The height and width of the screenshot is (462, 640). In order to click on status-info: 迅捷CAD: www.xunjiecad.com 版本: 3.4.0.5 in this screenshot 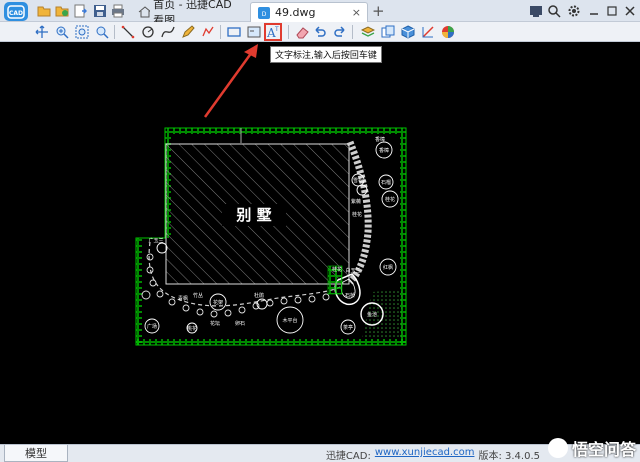, I will do `click(433, 454)`.